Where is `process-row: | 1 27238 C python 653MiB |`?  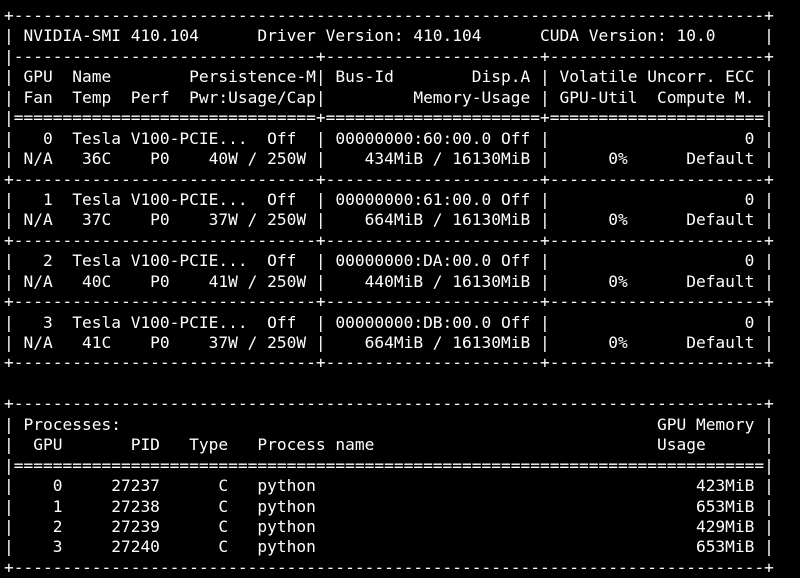 process-row: | 1 27238 C python 653MiB | is located at coordinates (389, 506).